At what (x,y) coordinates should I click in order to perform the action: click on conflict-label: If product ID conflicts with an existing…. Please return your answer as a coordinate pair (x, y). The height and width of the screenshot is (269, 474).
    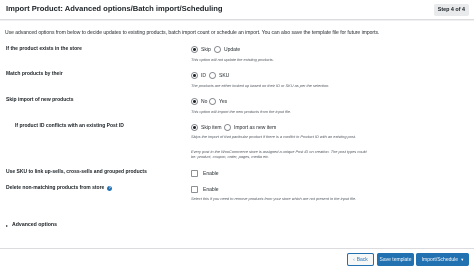
    Looking at the image, I should click on (69, 126).